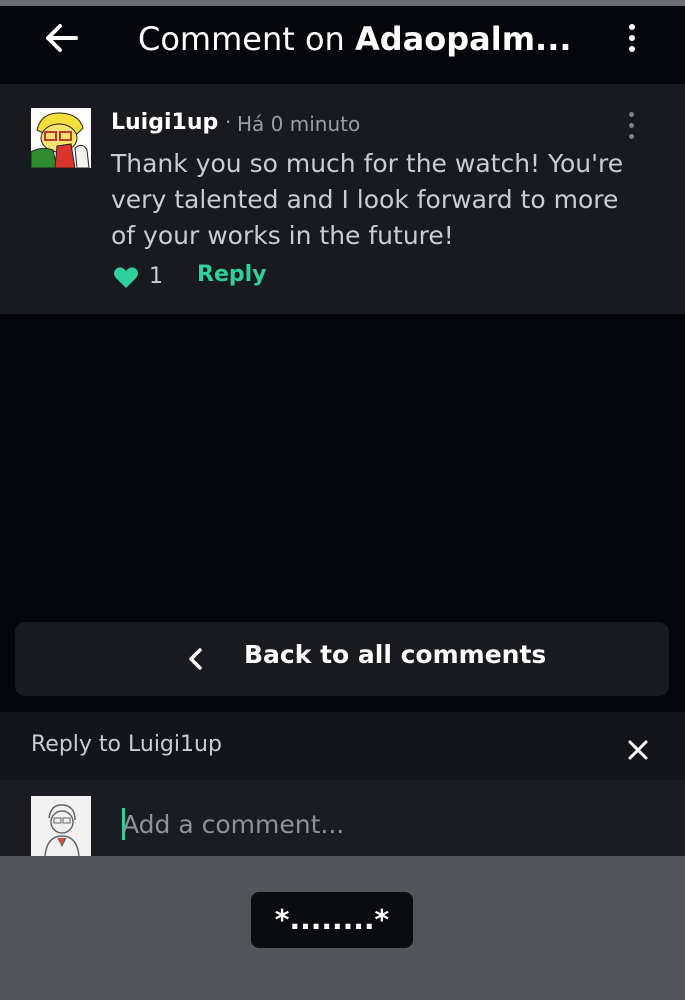 The width and height of the screenshot is (685, 1000). I want to click on back-to-all-comments-button: Back to all comments, so click(342, 659).